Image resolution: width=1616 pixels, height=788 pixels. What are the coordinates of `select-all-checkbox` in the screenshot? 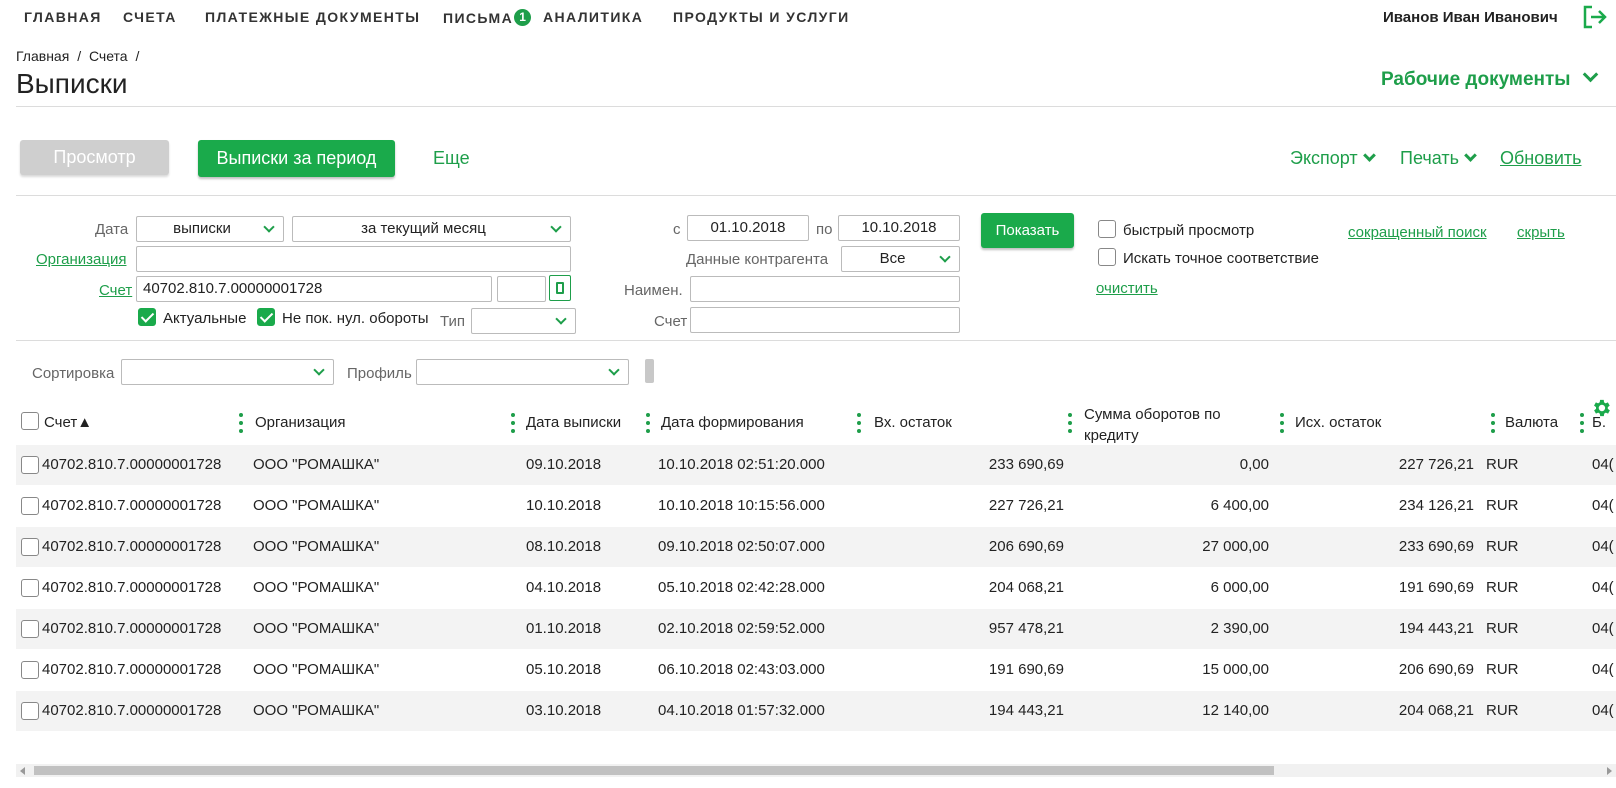 It's located at (30, 421).